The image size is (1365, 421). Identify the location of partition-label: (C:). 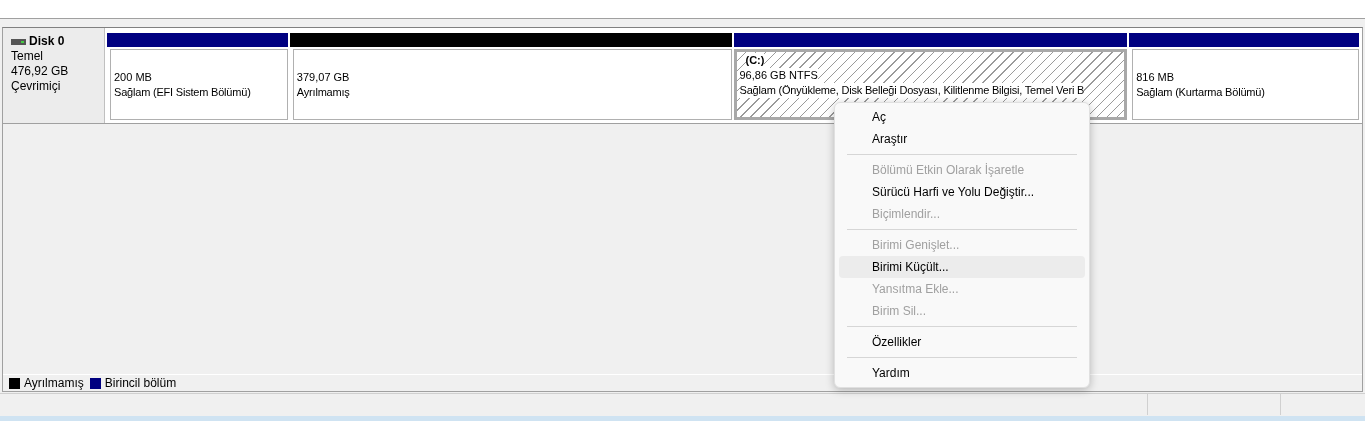
(755, 60).